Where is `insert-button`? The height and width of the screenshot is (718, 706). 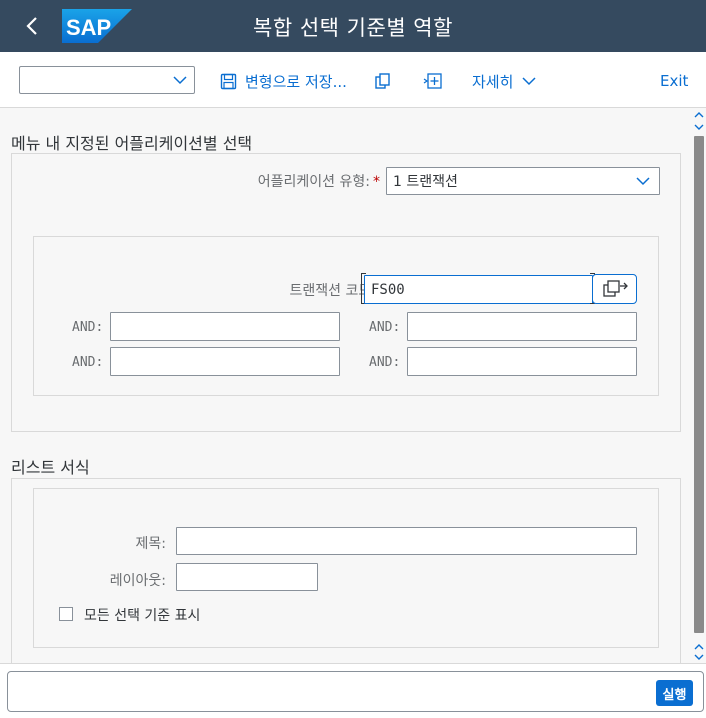
insert-button is located at coordinates (433, 81).